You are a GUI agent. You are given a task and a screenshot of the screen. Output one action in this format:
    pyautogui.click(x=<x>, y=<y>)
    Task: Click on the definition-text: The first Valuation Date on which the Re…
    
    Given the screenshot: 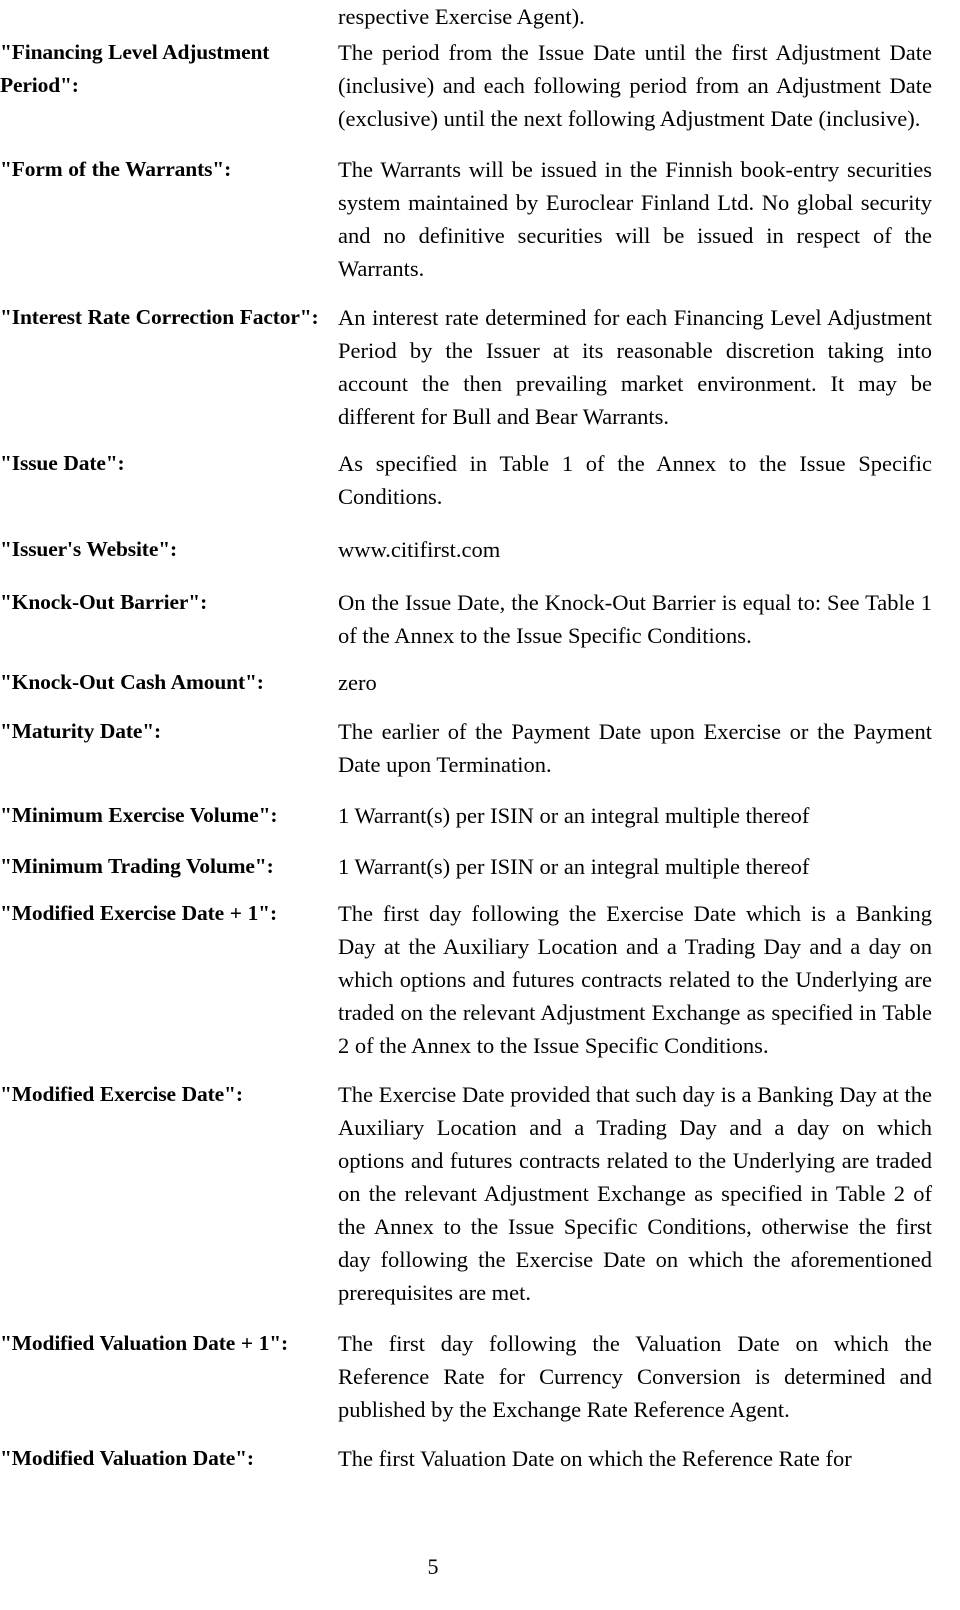 What is the action you would take?
    pyautogui.click(x=595, y=1458)
    